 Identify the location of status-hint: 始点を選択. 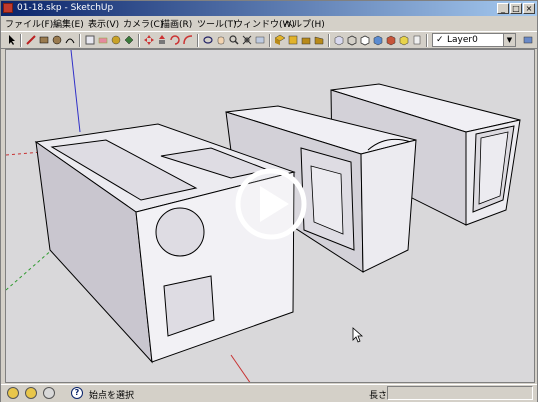
(112, 396).